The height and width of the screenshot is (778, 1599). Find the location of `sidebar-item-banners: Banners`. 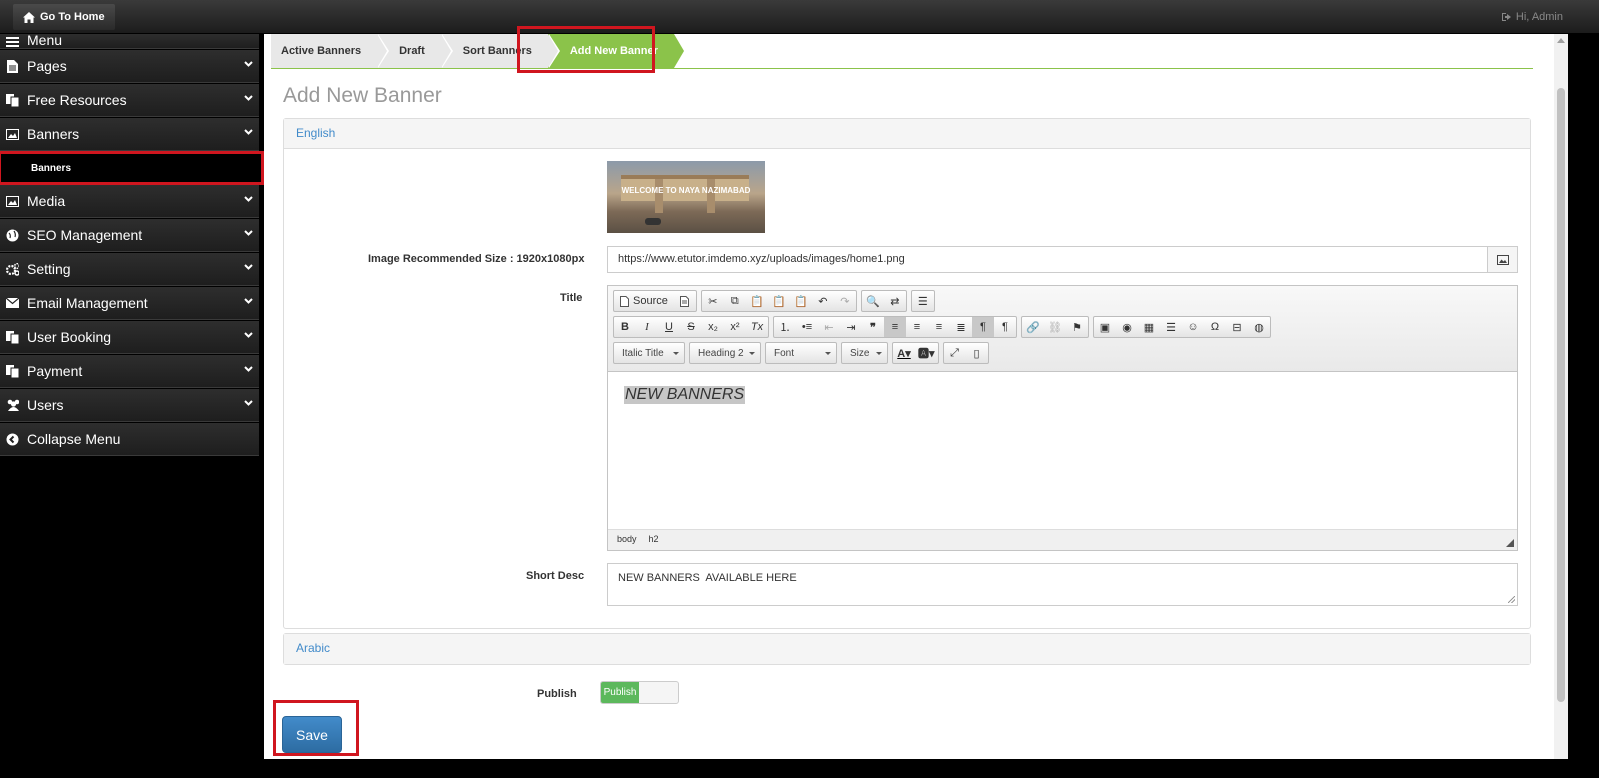

sidebar-item-banners: Banners is located at coordinates (129, 134).